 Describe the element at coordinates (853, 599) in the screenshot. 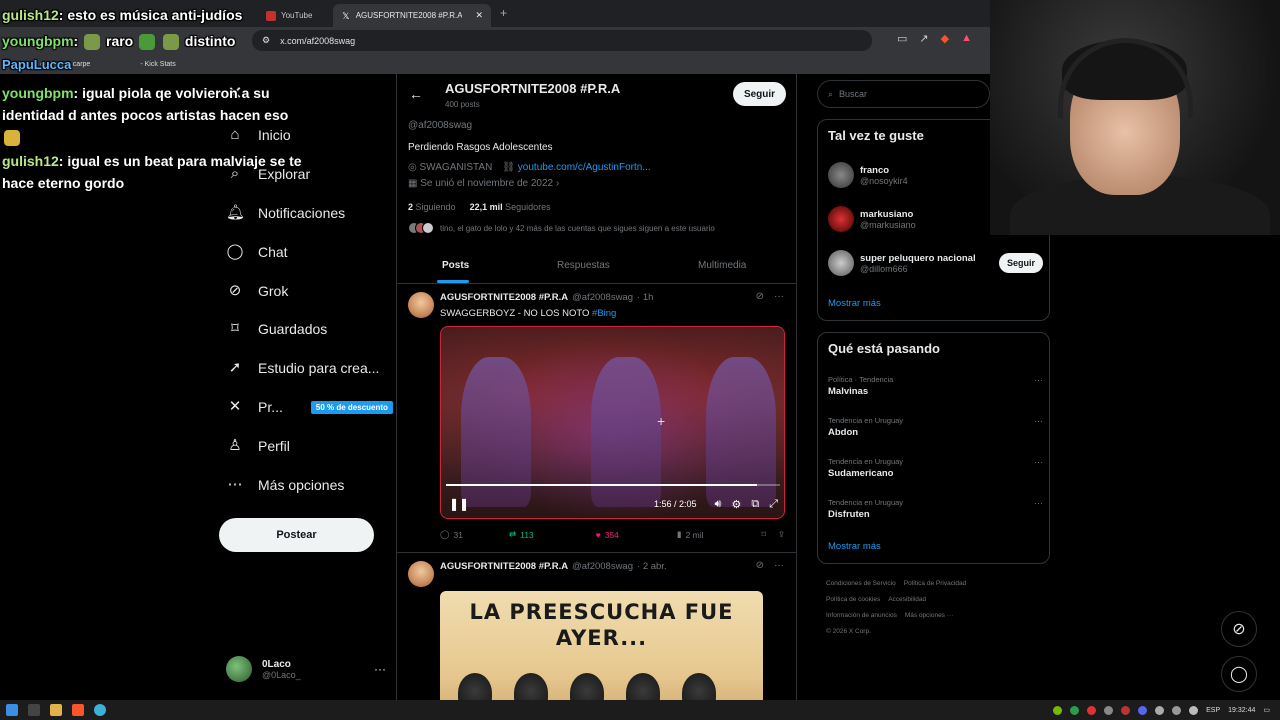

I see `footer-link: Política de cookies` at that location.